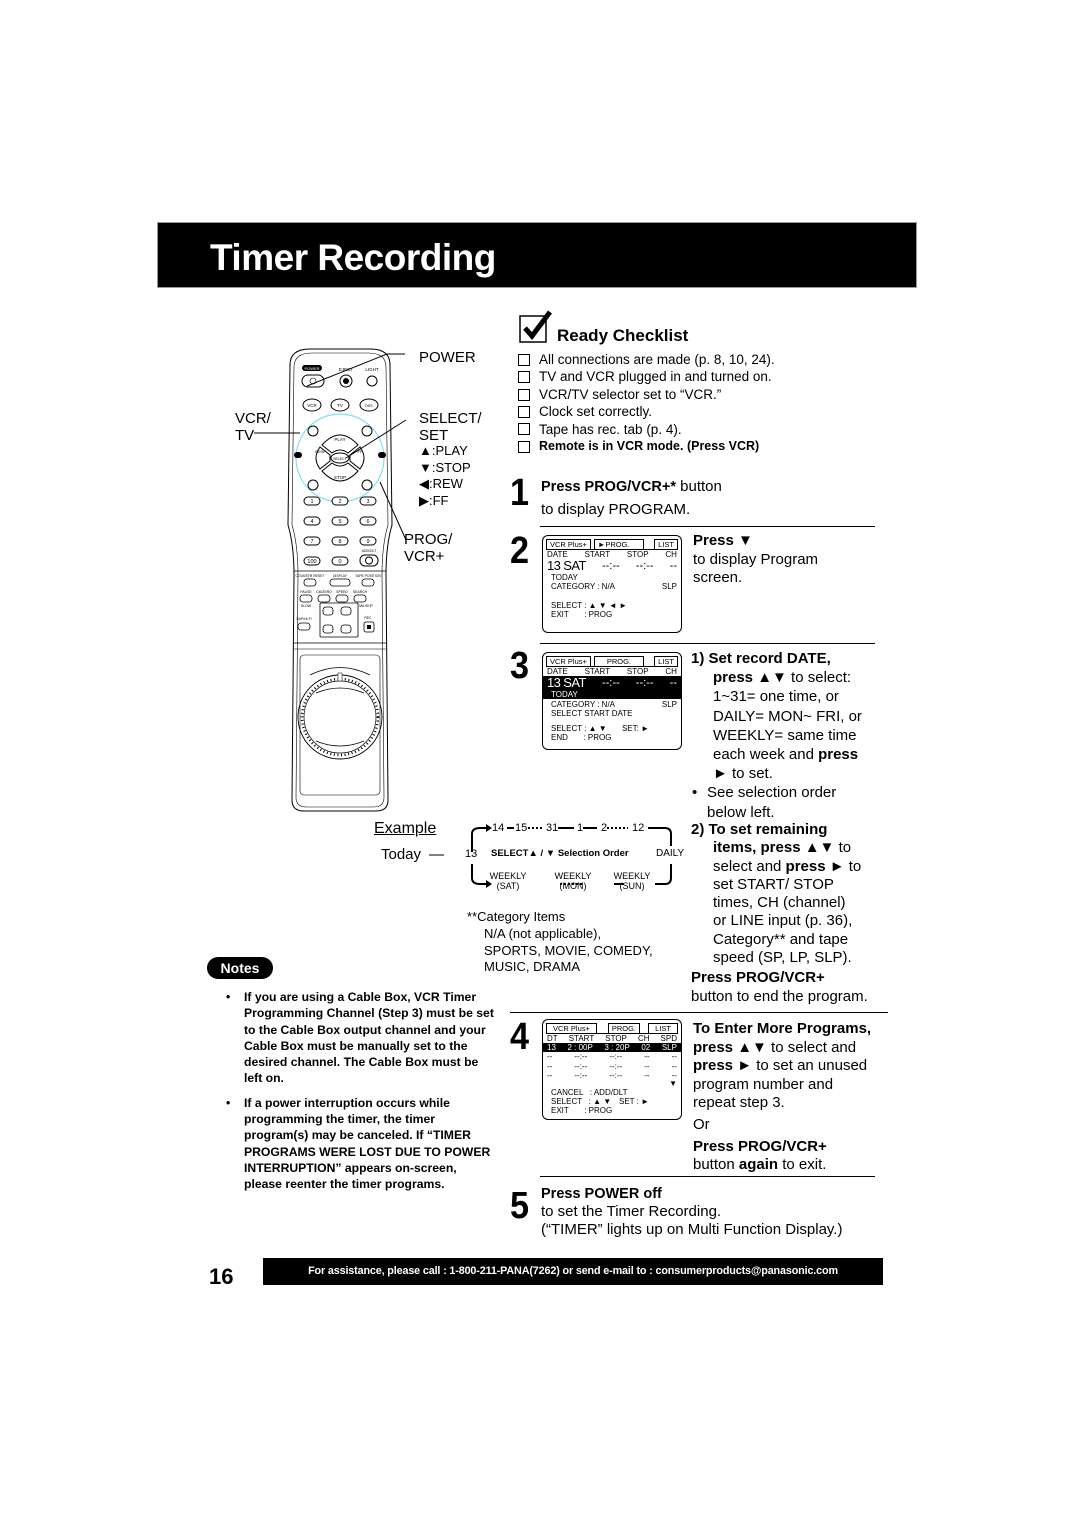  Describe the element at coordinates (708, 429) in the screenshot. I see `checklist-item: Tape has rec. tab (p. 4).` at that location.